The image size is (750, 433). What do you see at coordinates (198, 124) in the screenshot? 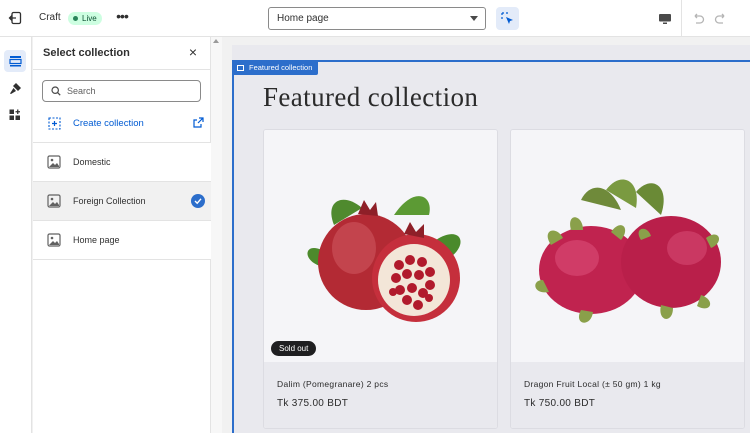
I see `external-link-icon` at bounding box center [198, 124].